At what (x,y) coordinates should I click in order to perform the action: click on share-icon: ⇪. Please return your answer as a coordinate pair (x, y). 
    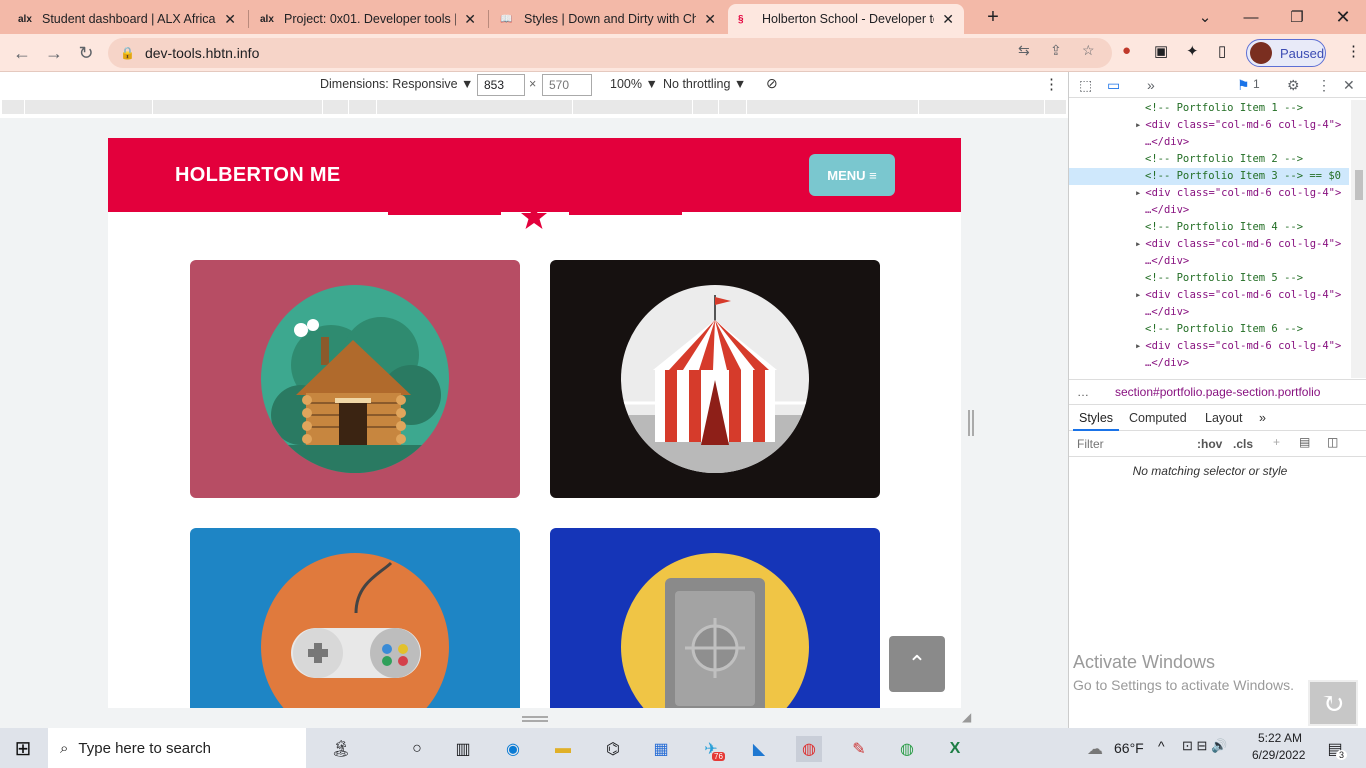
    Looking at the image, I should click on (1056, 50).